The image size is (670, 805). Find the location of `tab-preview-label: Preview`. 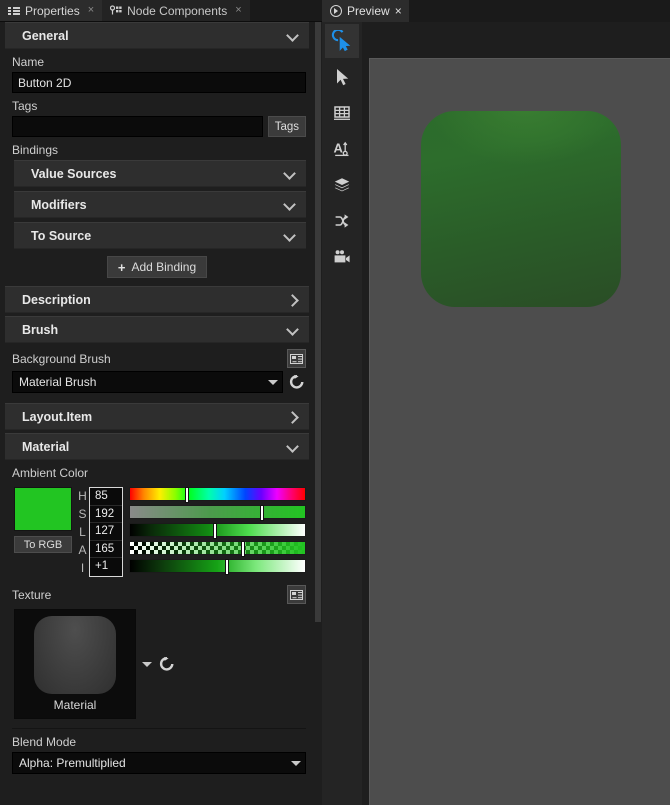

tab-preview-label: Preview is located at coordinates (368, 11).